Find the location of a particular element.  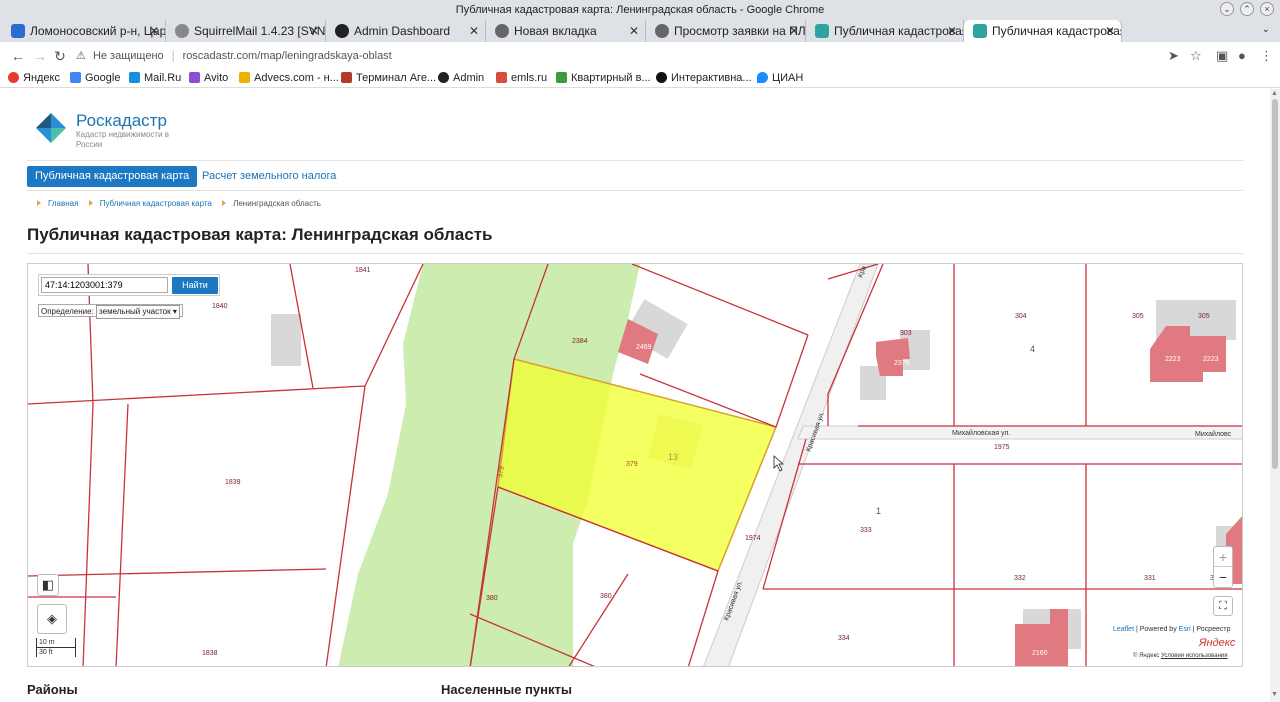

profile-icon: ● is located at coordinates (1242, 56).